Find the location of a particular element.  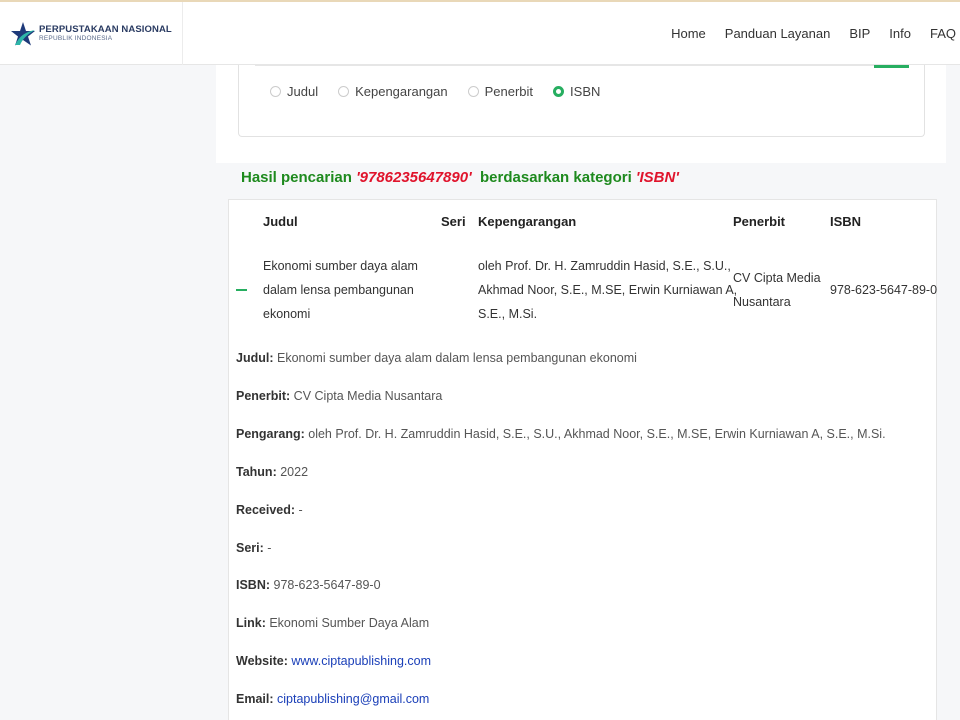

radio-label: Judul is located at coordinates (303, 91).